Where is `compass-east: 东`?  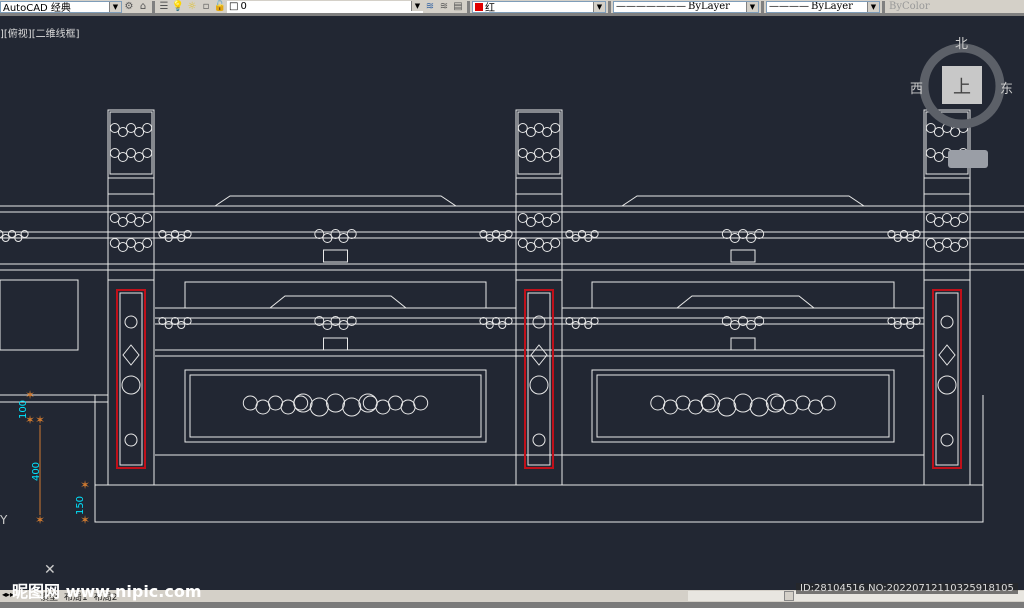
compass-east: 东 is located at coordinates (1006, 87).